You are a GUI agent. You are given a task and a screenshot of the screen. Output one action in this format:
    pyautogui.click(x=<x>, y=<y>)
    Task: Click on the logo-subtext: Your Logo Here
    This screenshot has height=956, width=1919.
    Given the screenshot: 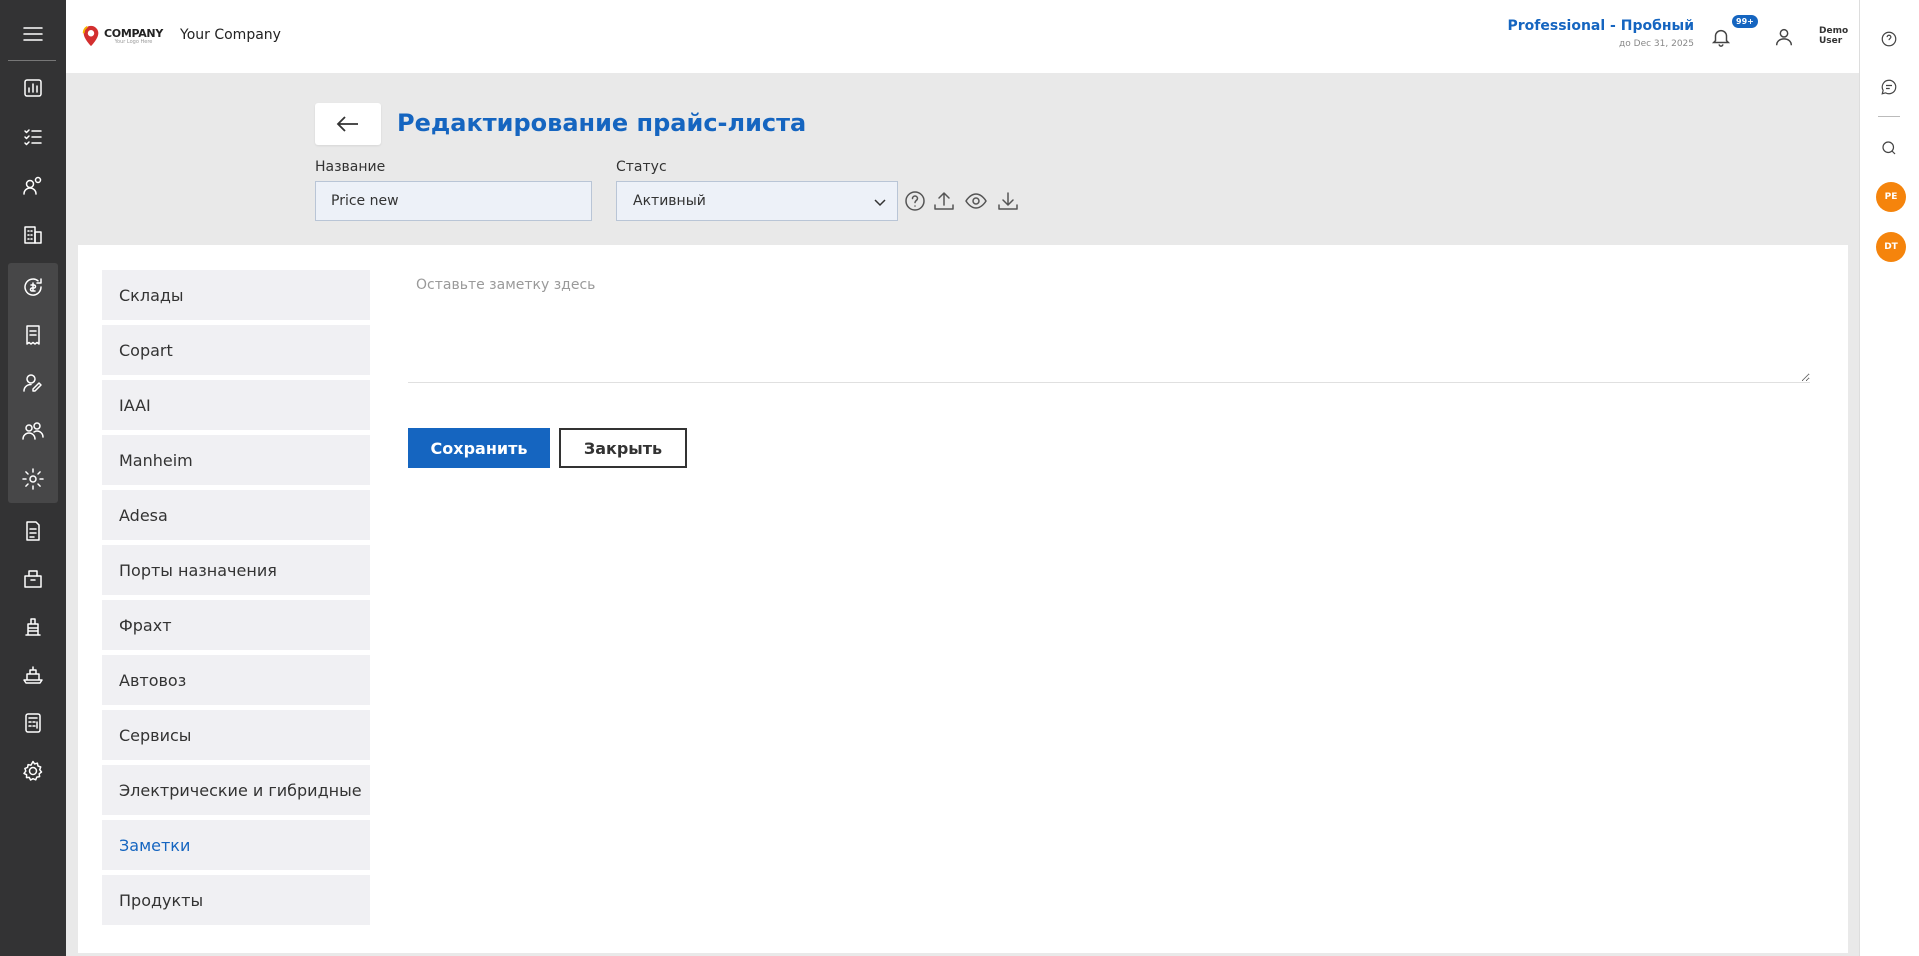 What is the action you would take?
    pyautogui.click(x=133, y=41)
    